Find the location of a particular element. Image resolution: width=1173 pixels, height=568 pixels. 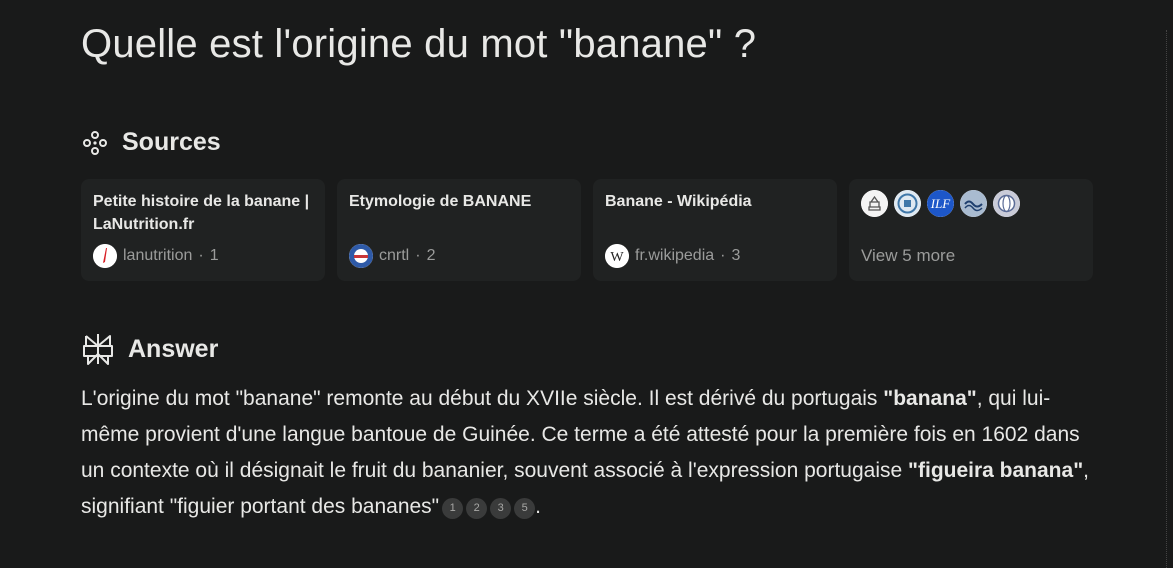

source-site: lanutrition is located at coordinates (158, 255).